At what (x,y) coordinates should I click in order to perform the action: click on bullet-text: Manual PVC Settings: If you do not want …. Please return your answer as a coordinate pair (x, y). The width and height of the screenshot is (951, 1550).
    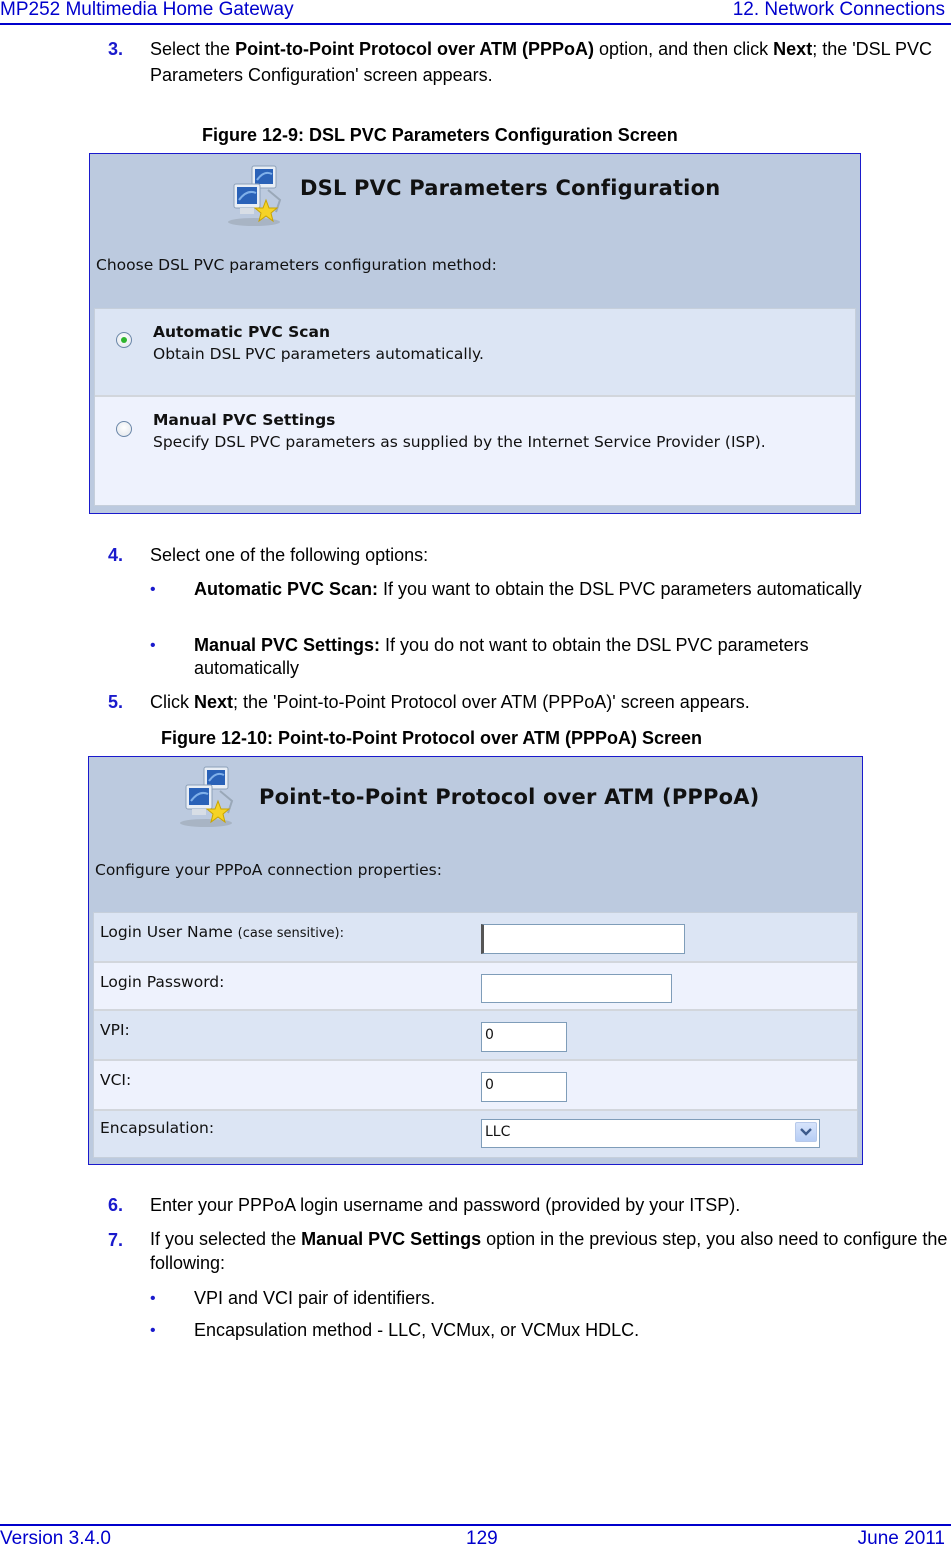
    Looking at the image, I should click on (554, 657).